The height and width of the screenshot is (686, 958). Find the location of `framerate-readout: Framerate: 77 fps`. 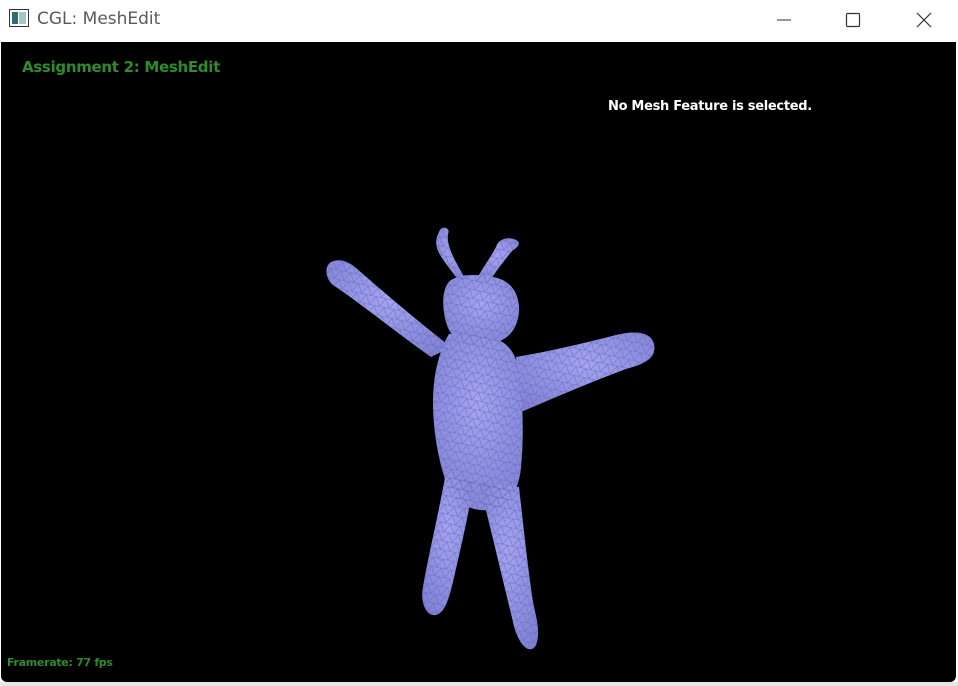

framerate-readout: Framerate: 77 fps is located at coordinates (60, 662).